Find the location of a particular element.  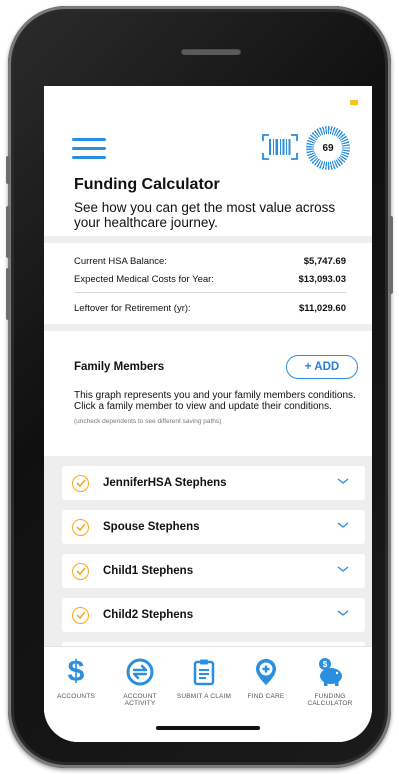

barcode-scan-icon is located at coordinates (280, 147).